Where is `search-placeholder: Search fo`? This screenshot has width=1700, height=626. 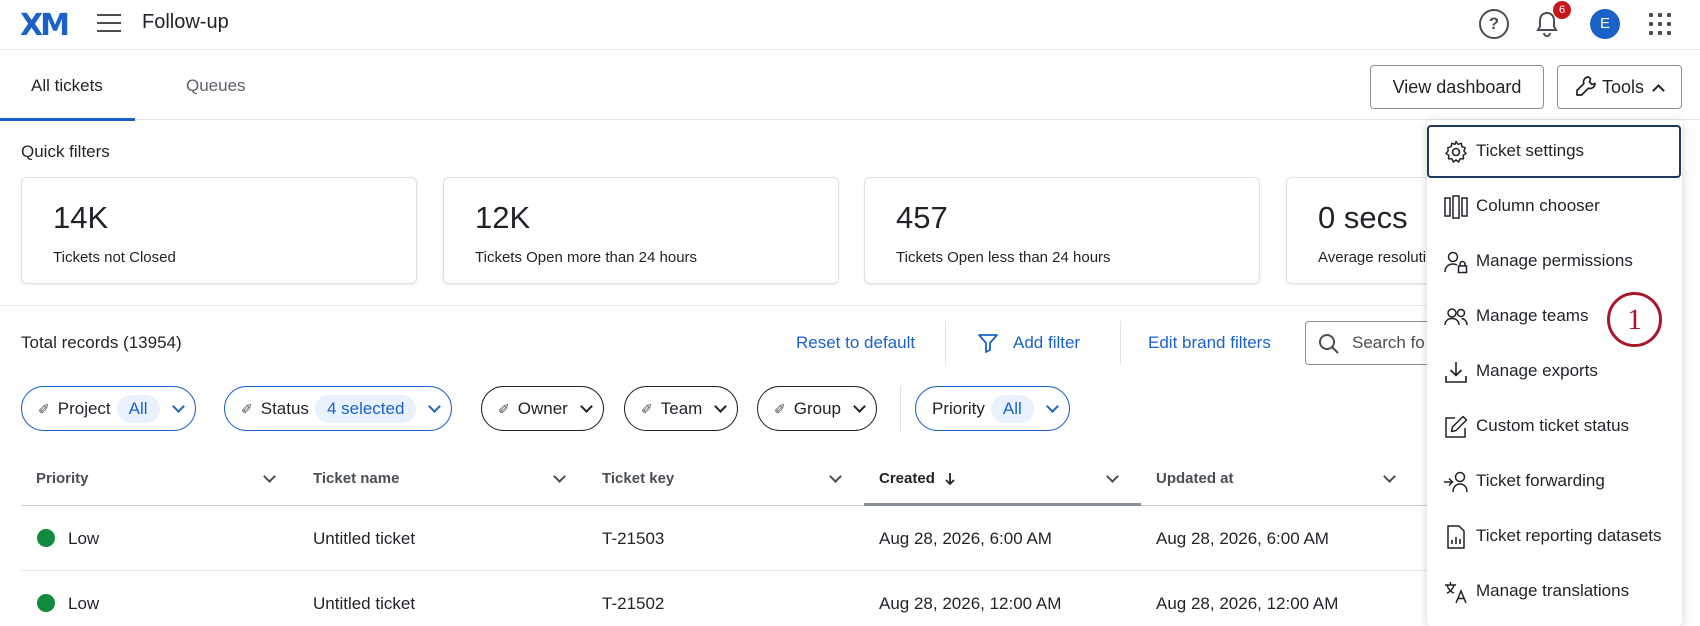 search-placeholder: Search fo is located at coordinates (1388, 342).